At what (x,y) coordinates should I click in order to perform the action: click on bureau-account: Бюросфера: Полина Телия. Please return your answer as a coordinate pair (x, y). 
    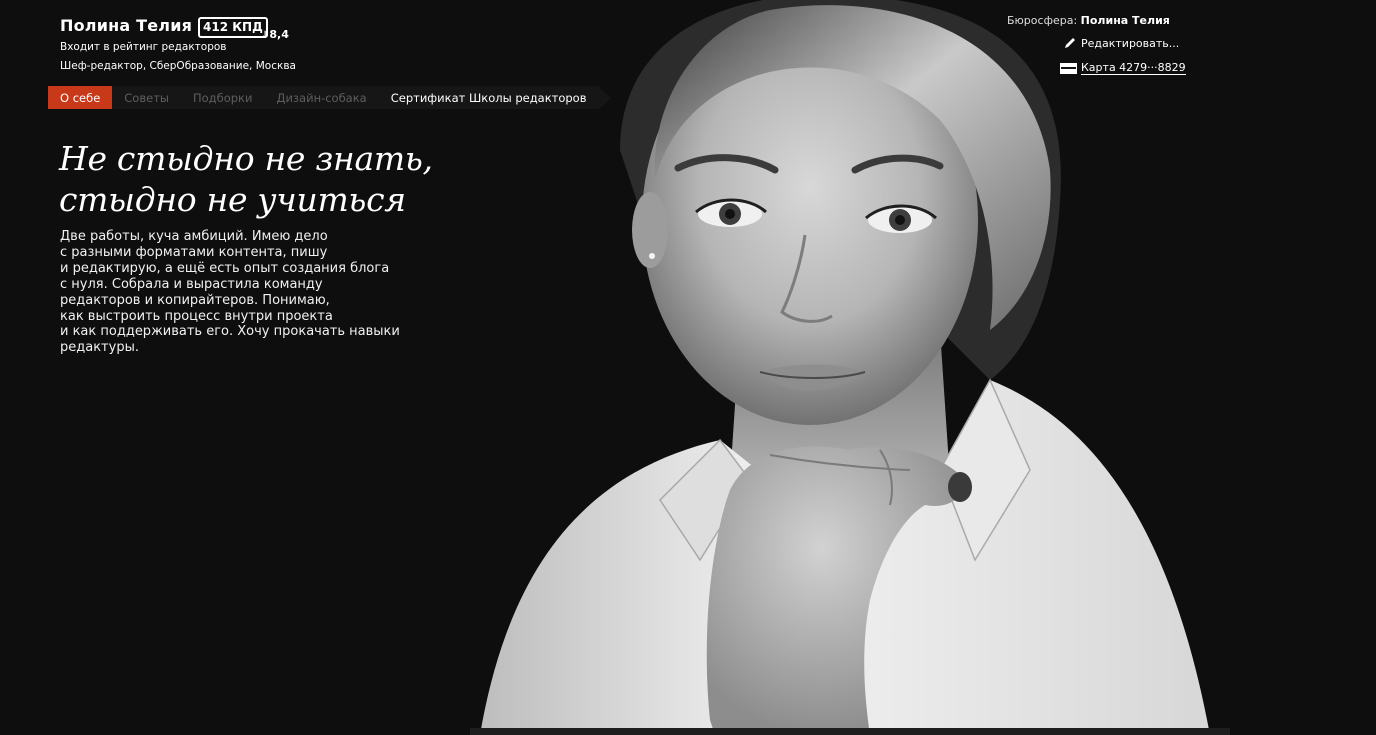
    Looking at the image, I should click on (1088, 20).